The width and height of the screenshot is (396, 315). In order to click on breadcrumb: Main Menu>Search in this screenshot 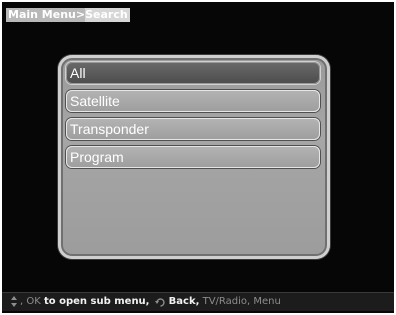, I will do `click(68, 15)`.